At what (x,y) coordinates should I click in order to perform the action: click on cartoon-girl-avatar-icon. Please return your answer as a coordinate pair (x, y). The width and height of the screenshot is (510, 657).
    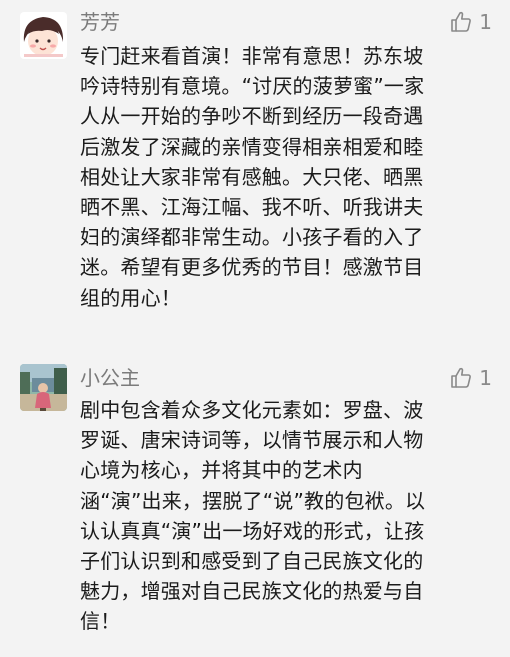
    Looking at the image, I should click on (43, 35).